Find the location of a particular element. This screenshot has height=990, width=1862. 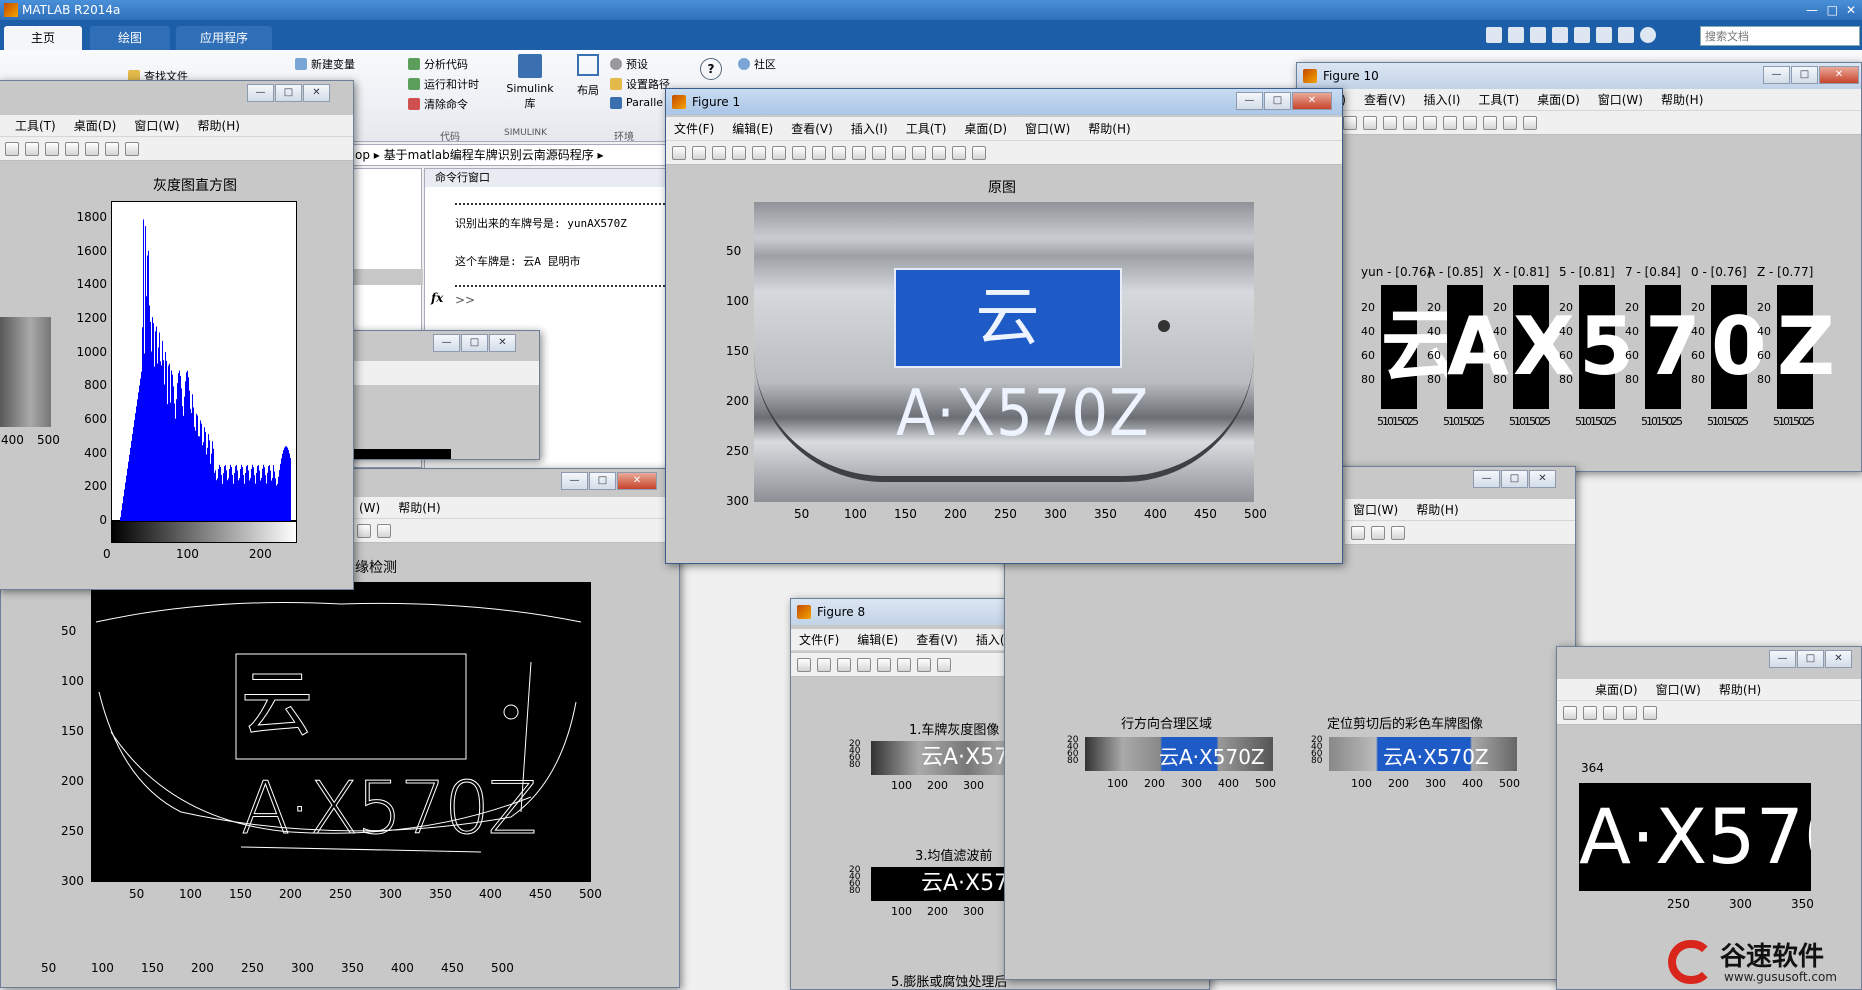

clear-commands-button: 清除命令 is located at coordinates (438, 104).